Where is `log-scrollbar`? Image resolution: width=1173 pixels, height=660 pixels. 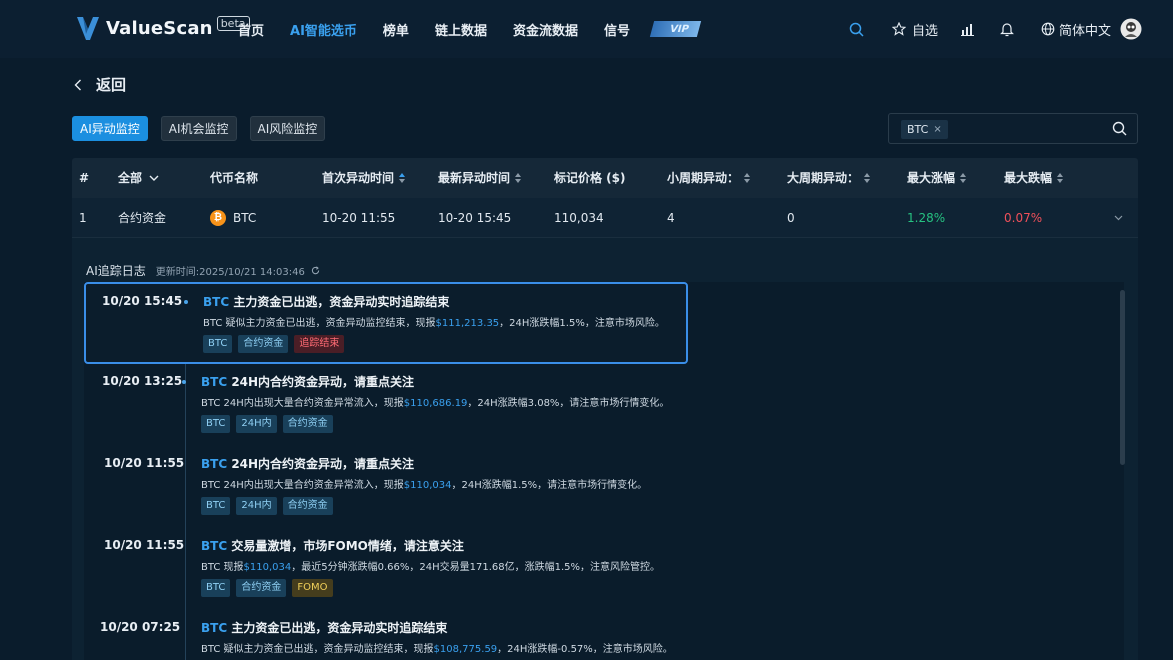
log-scrollbar is located at coordinates (1122, 377).